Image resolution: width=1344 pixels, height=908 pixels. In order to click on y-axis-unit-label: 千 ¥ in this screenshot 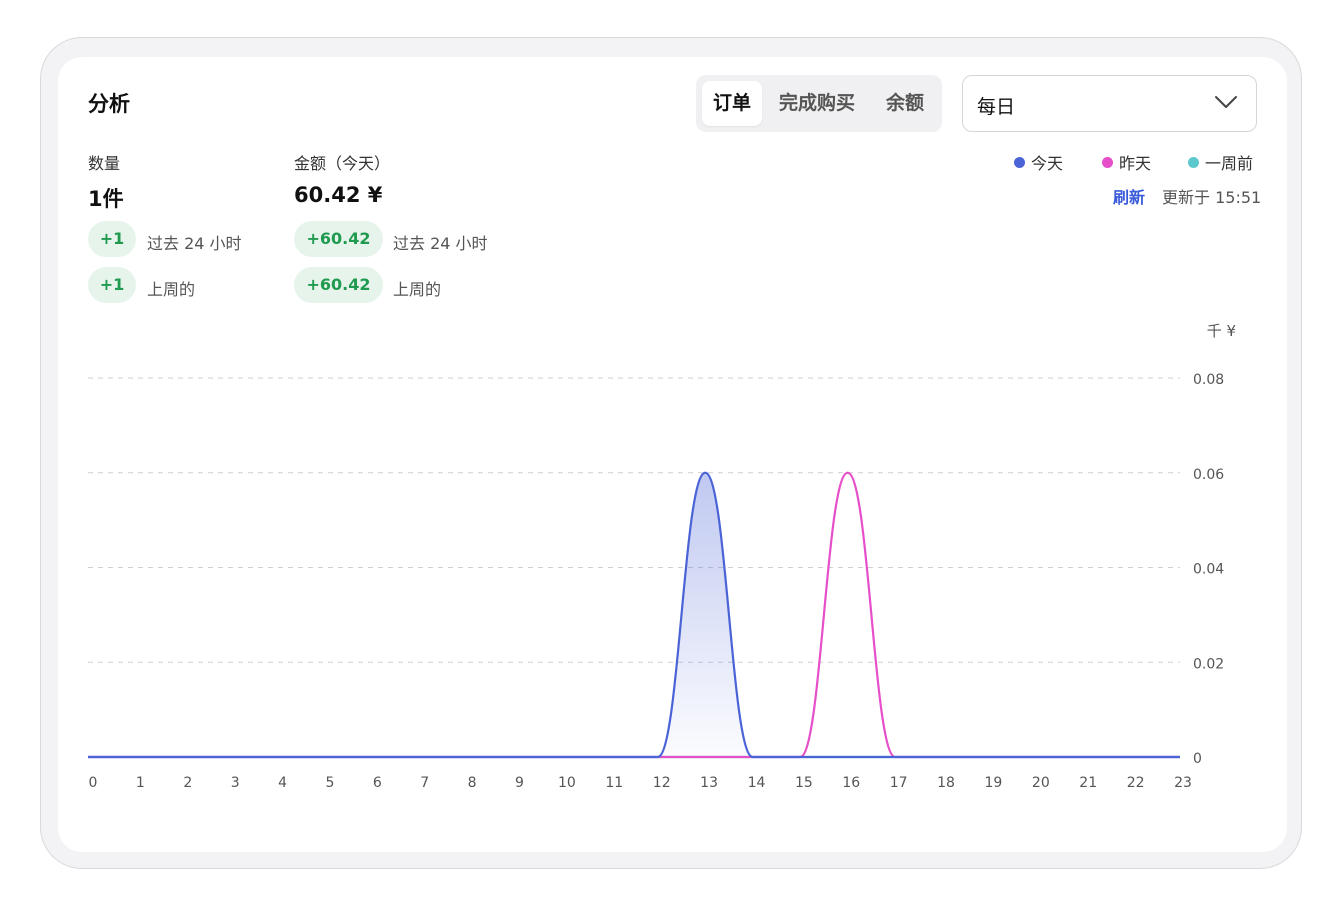, I will do `click(1221, 331)`.